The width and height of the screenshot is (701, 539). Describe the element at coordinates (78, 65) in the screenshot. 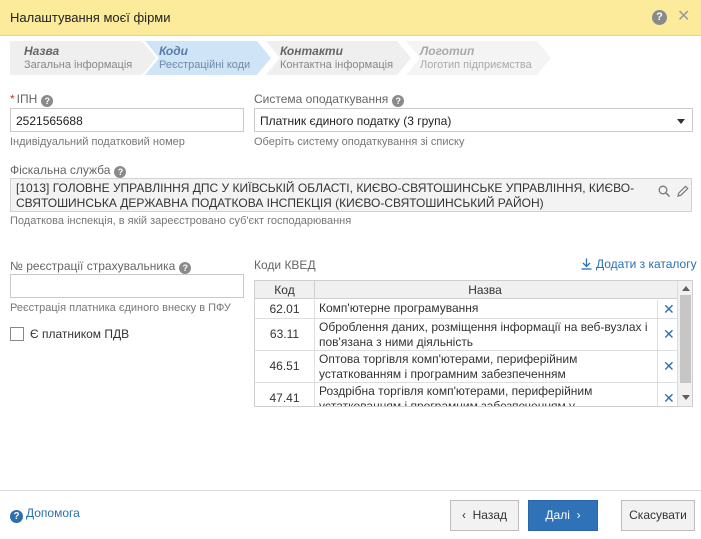

I see `step-subtitle: Загальна інформація` at that location.